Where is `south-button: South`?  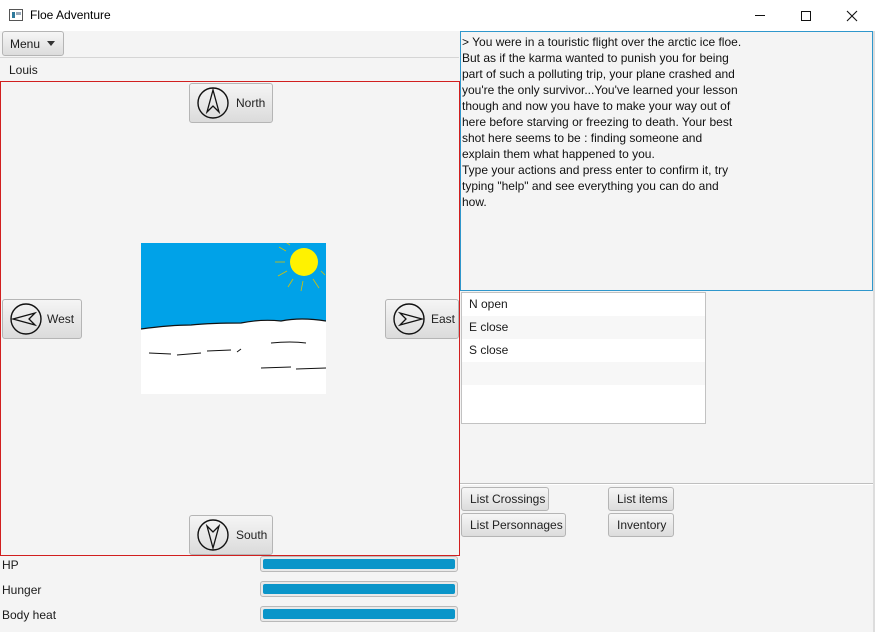 south-button: South is located at coordinates (231, 535).